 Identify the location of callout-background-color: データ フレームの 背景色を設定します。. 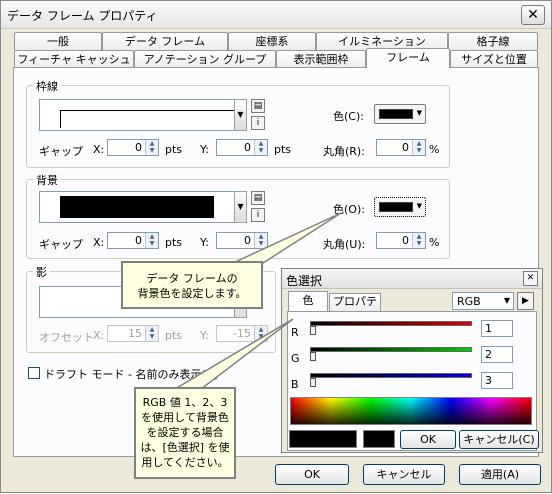
(192, 285).